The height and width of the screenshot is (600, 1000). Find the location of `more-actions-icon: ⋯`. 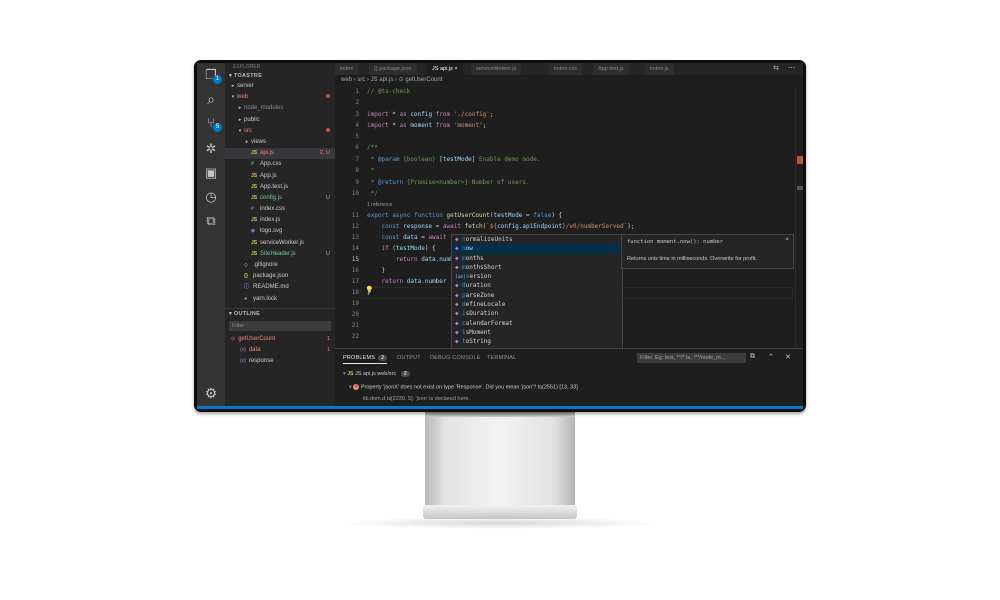

more-actions-icon: ⋯ is located at coordinates (791, 69).